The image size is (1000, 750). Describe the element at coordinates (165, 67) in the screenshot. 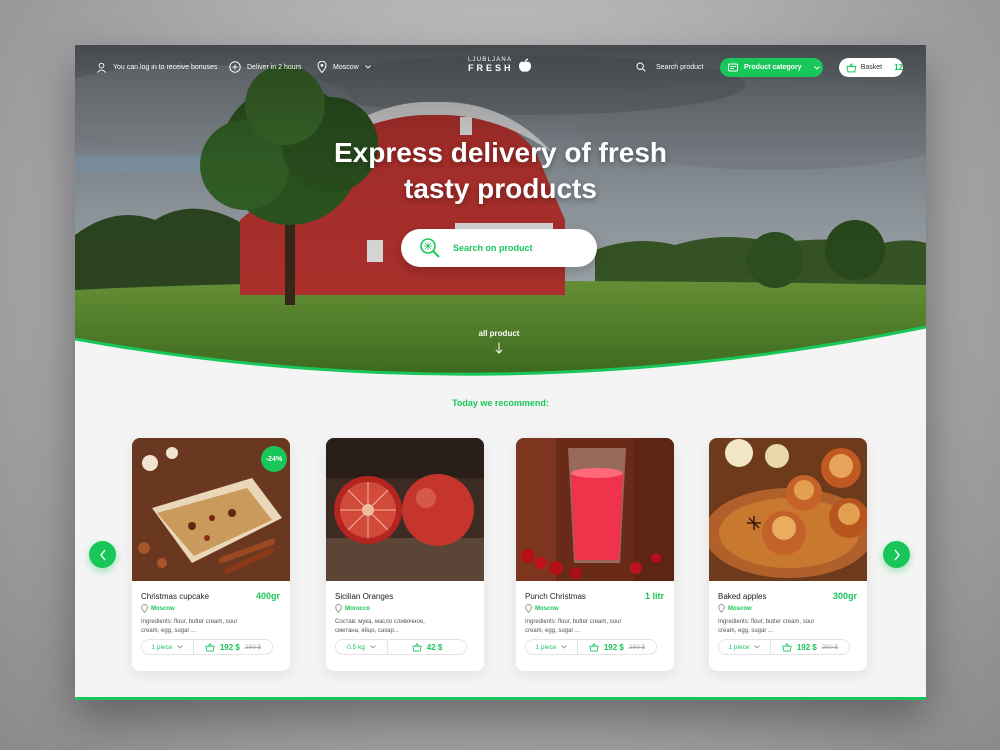

I see `login-text: You can log in to receive bonuses` at that location.